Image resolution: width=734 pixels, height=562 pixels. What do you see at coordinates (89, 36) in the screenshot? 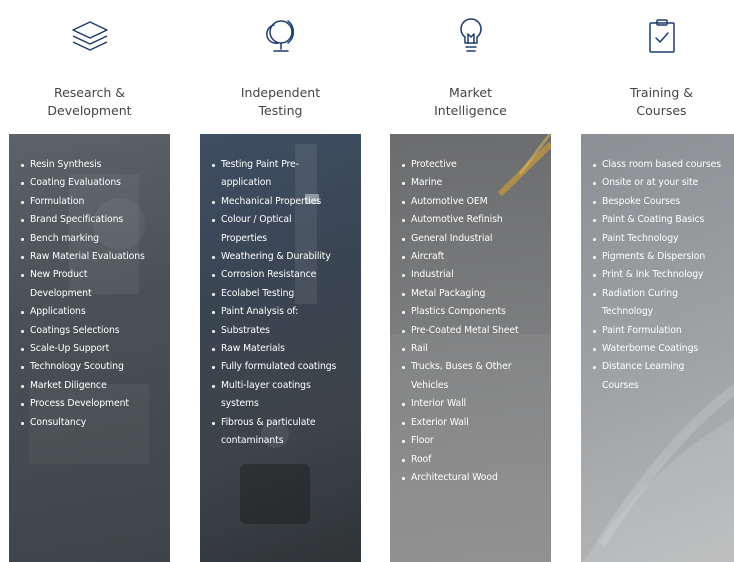
I see `layers-icon` at bounding box center [89, 36].